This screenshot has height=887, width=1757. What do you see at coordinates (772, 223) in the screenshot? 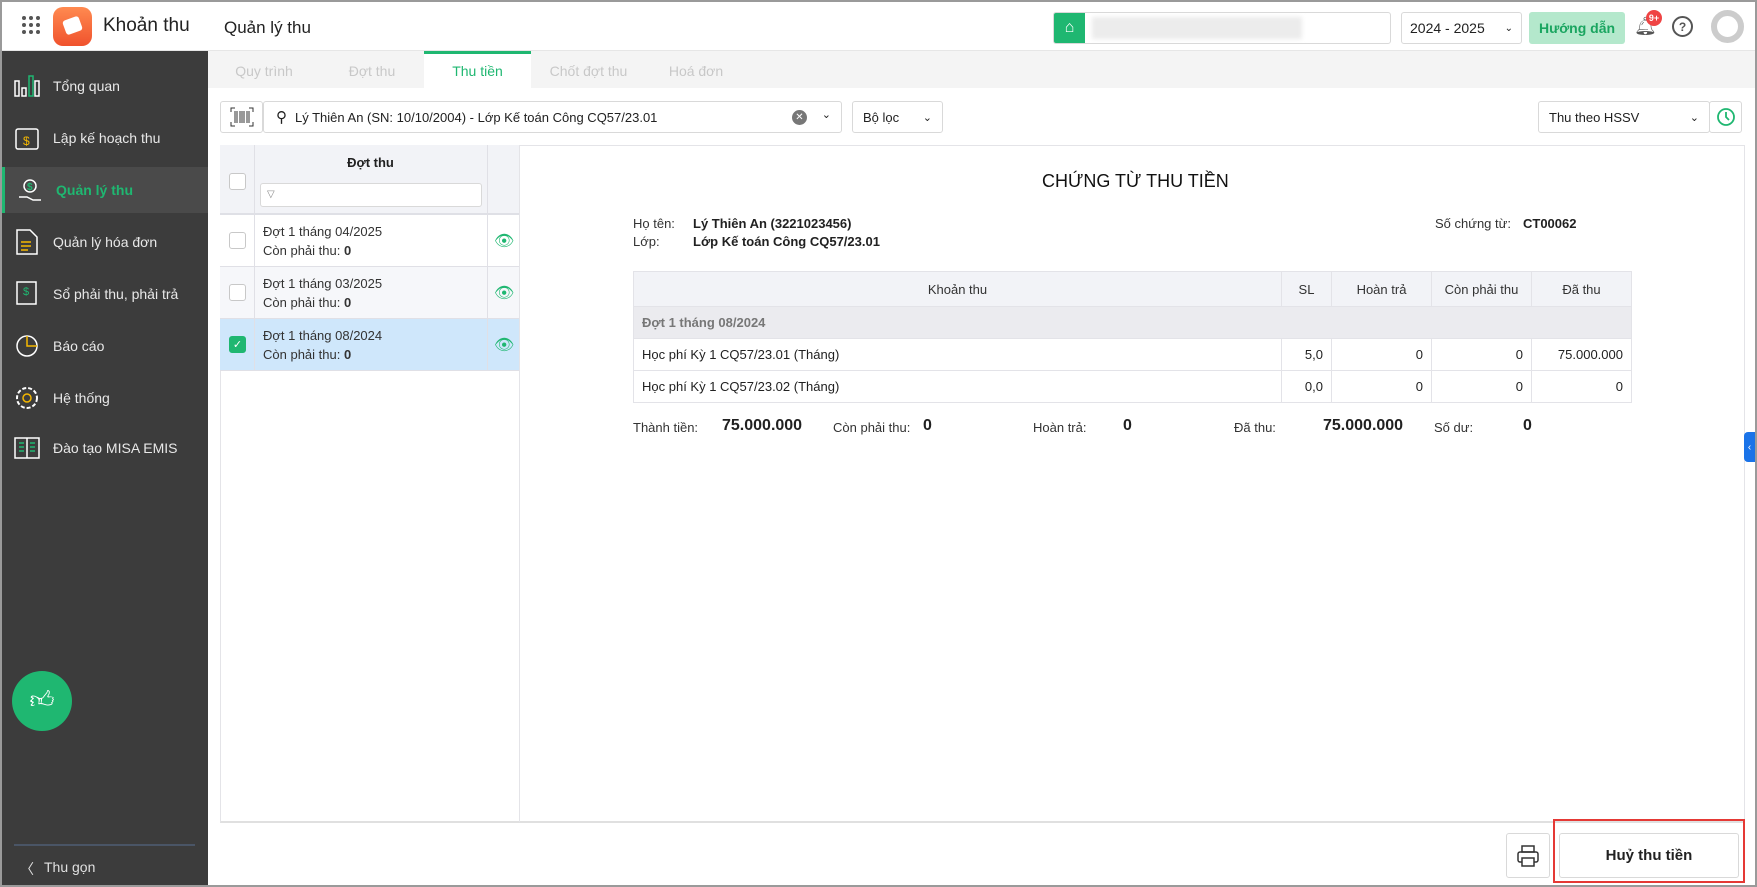
I see `name-value: Lý Thiên An (3221023456)` at bounding box center [772, 223].